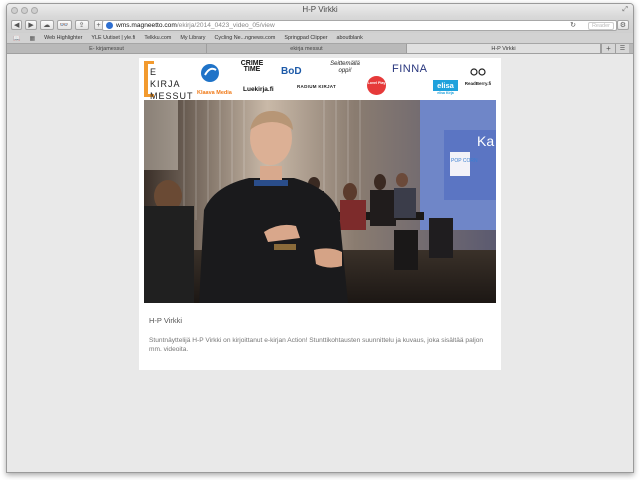 Image resolution: width=640 pixels, height=480 pixels. Describe the element at coordinates (350, 38) in the screenshot. I see `bookmark-item: aboutblank` at that location.